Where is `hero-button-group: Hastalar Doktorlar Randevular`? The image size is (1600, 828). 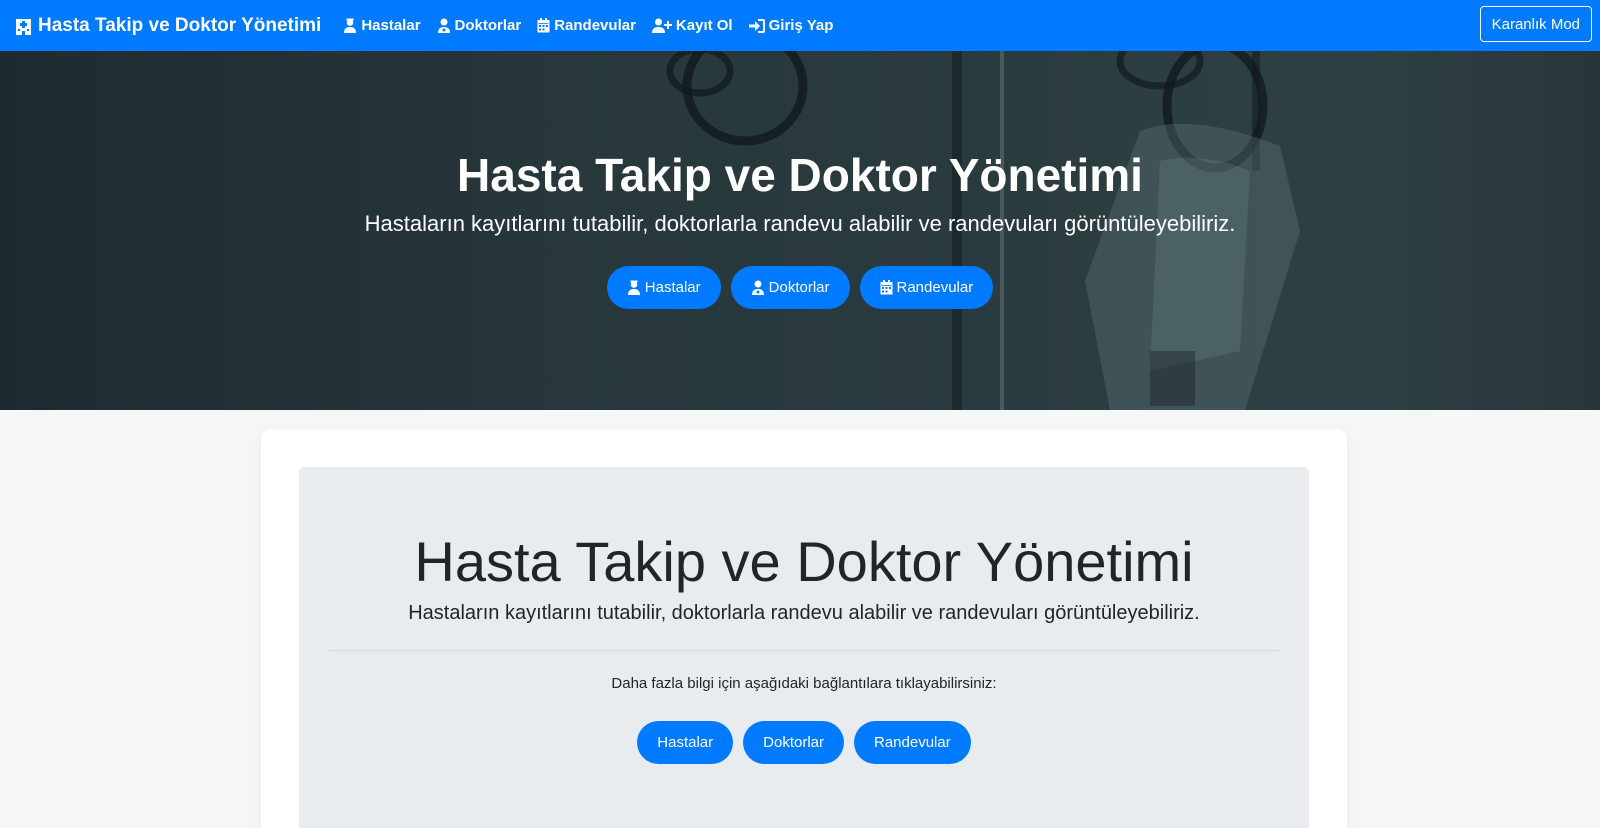
hero-button-group: Hastalar Doktorlar Randevular is located at coordinates (800, 287).